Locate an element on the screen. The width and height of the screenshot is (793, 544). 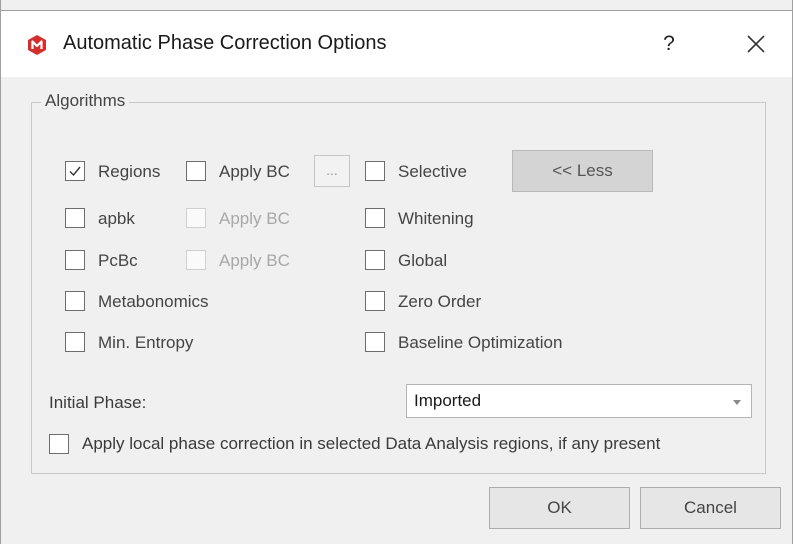
global-label: Global is located at coordinates (423, 260).